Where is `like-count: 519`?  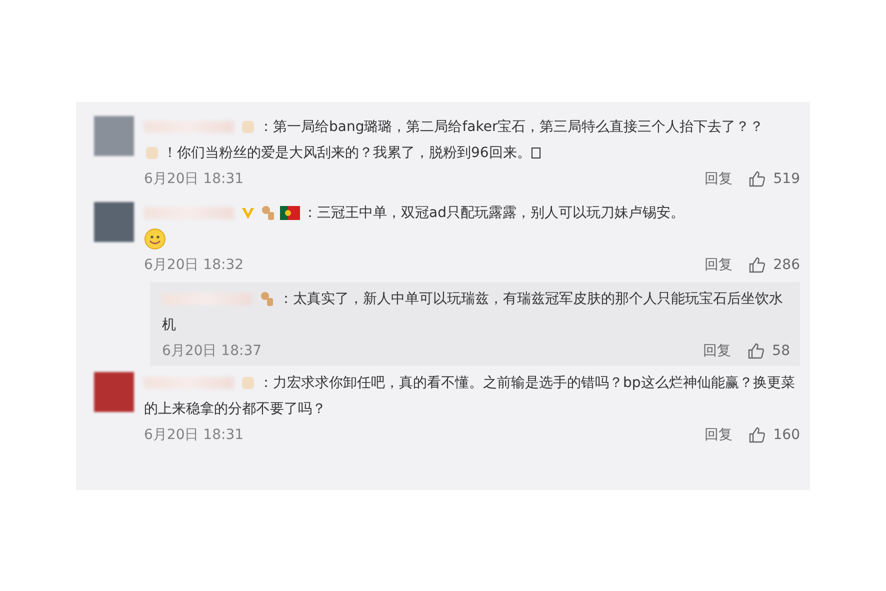 like-count: 519 is located at coordinates (786, 179).